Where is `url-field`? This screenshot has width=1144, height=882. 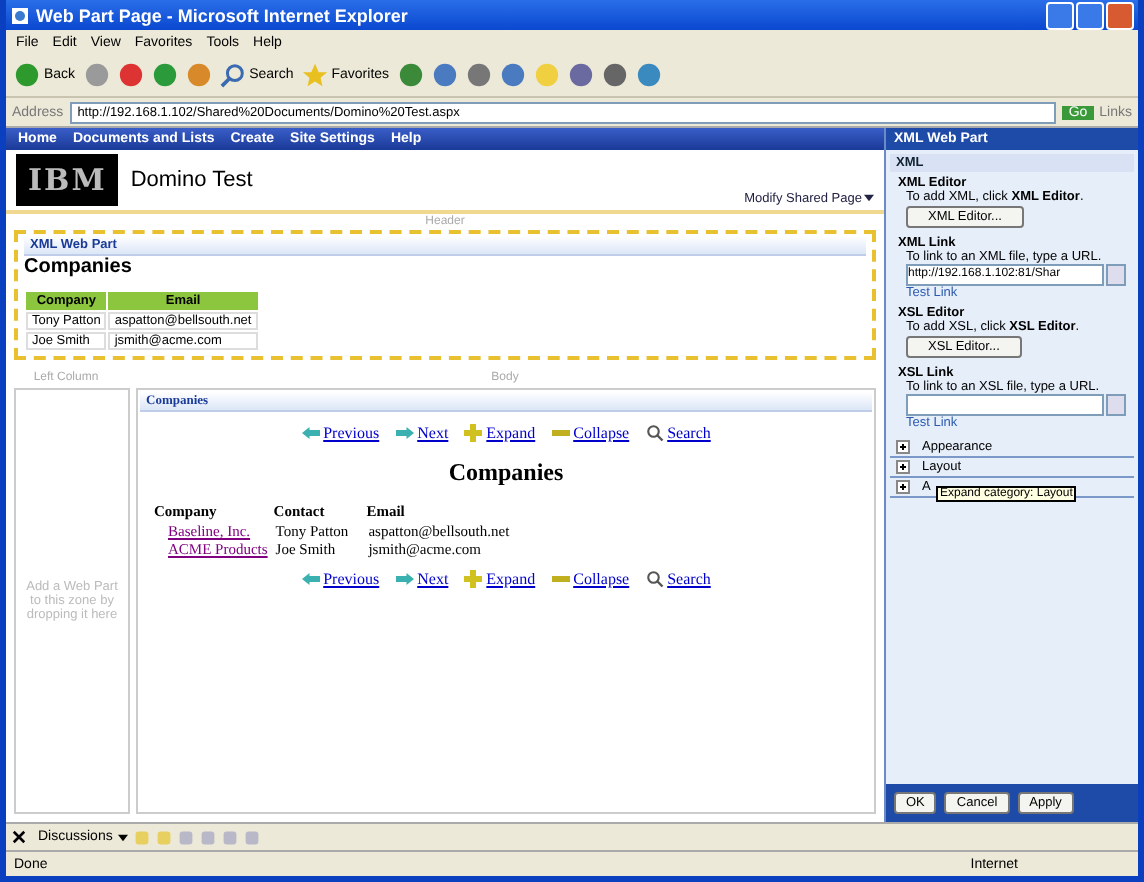 url-field is located at coordinates (1005, 405).